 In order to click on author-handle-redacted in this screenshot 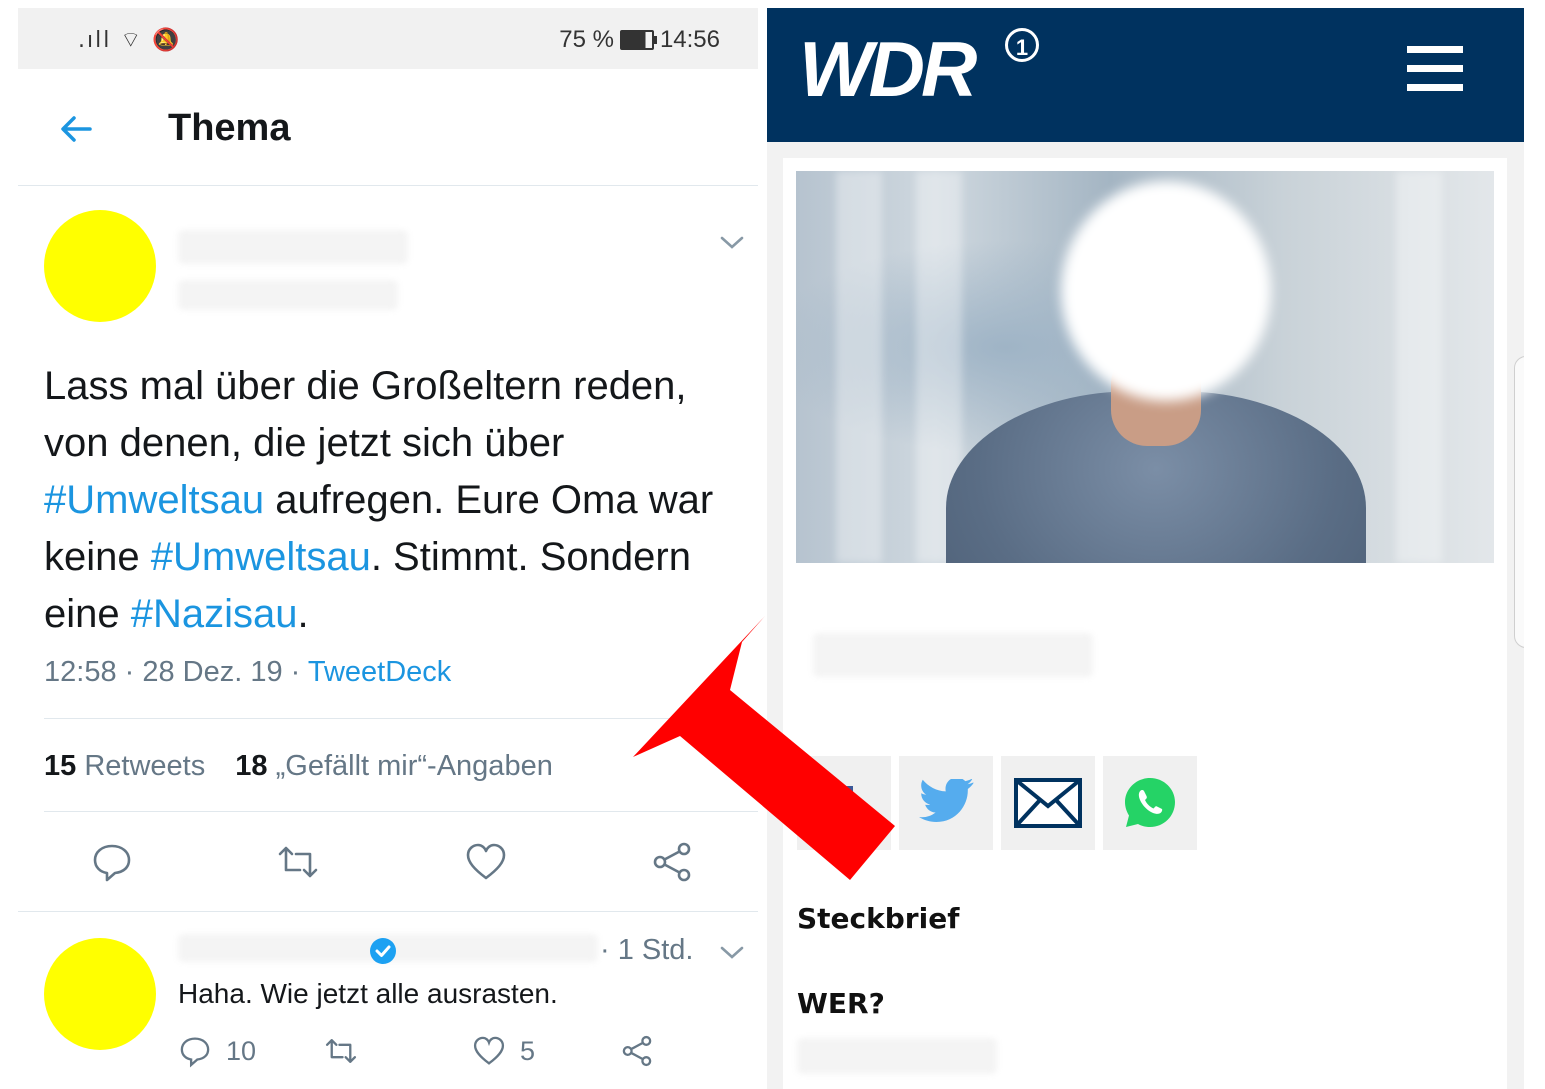, I will do `click(288, 295)`.